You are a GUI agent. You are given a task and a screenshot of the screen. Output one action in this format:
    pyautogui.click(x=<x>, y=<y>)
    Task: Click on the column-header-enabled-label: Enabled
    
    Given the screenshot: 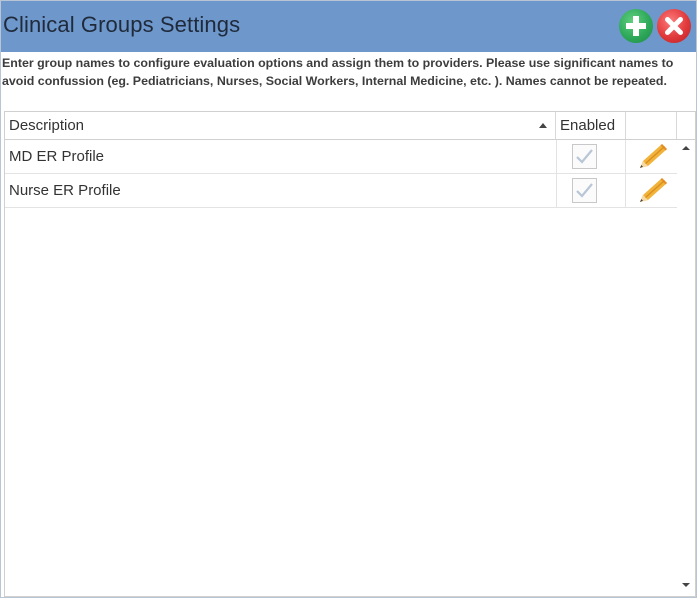 What is the action you would take?
    pyautogui.click(x=588, y=125)
    